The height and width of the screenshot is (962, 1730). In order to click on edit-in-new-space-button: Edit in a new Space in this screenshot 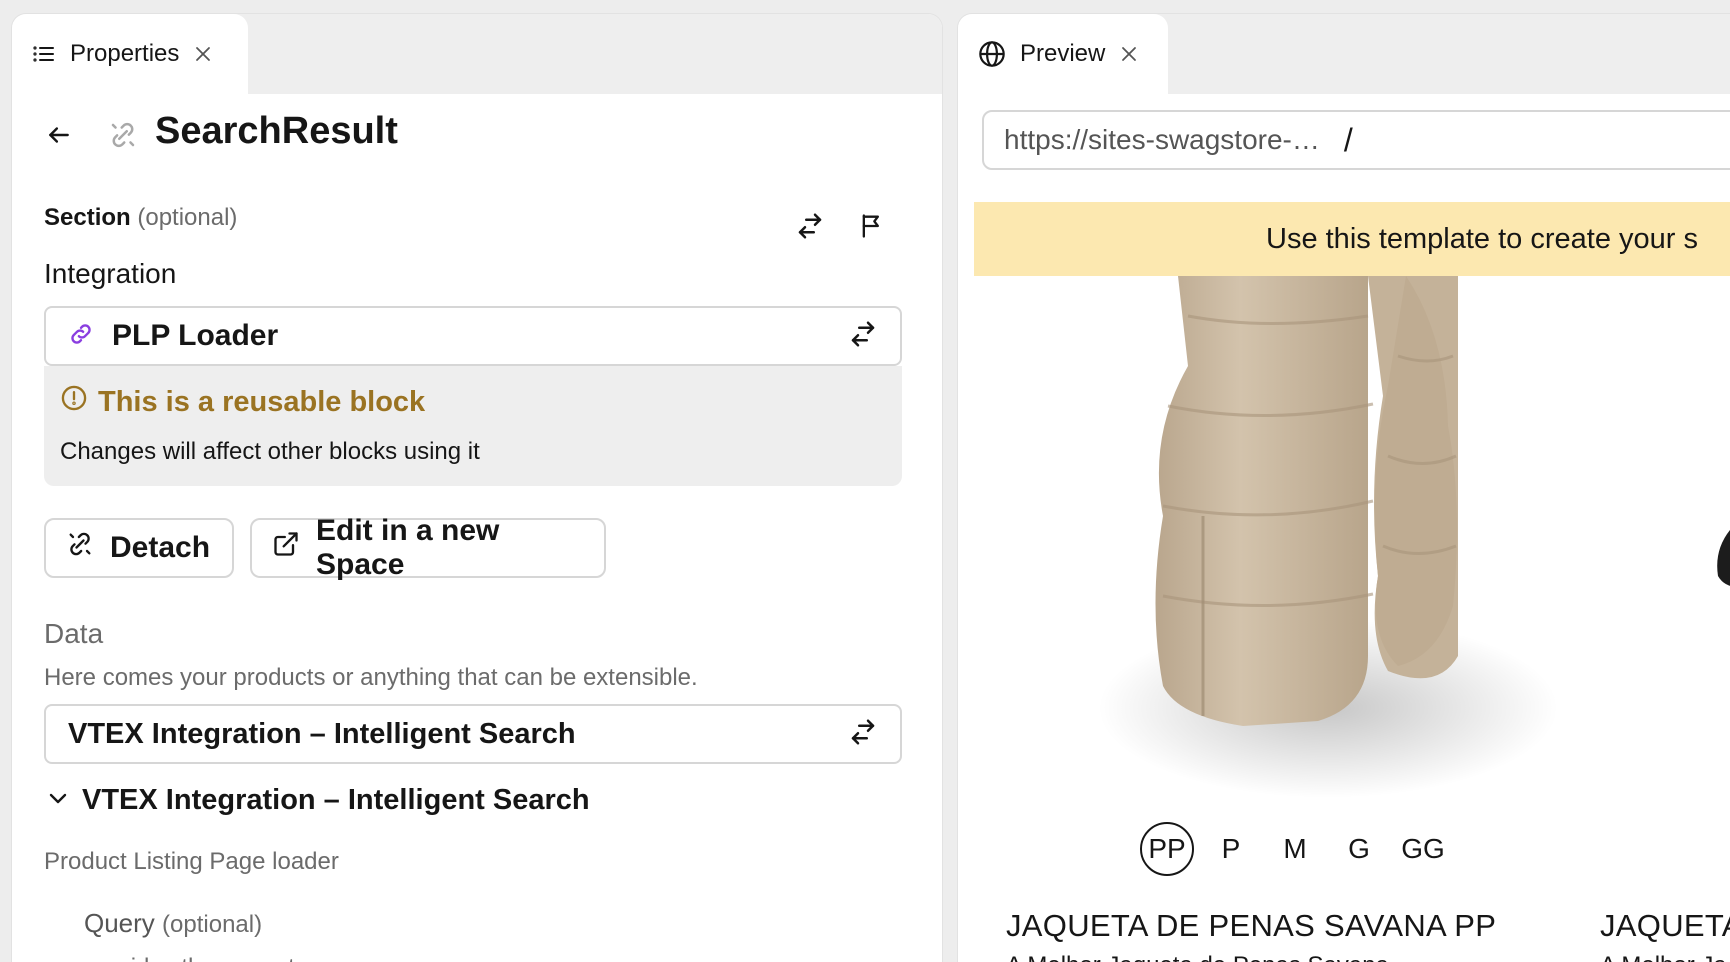, I will do `click(428, 547)`.